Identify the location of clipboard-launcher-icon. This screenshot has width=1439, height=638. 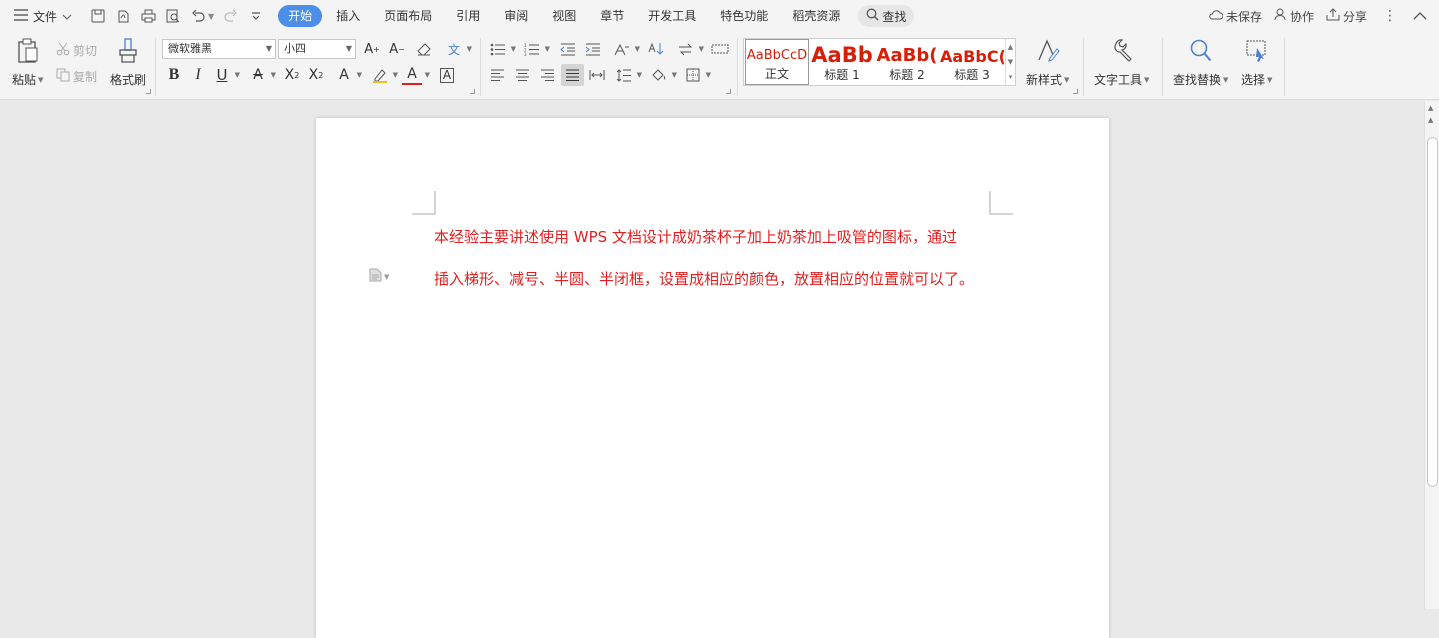
(148, 91).